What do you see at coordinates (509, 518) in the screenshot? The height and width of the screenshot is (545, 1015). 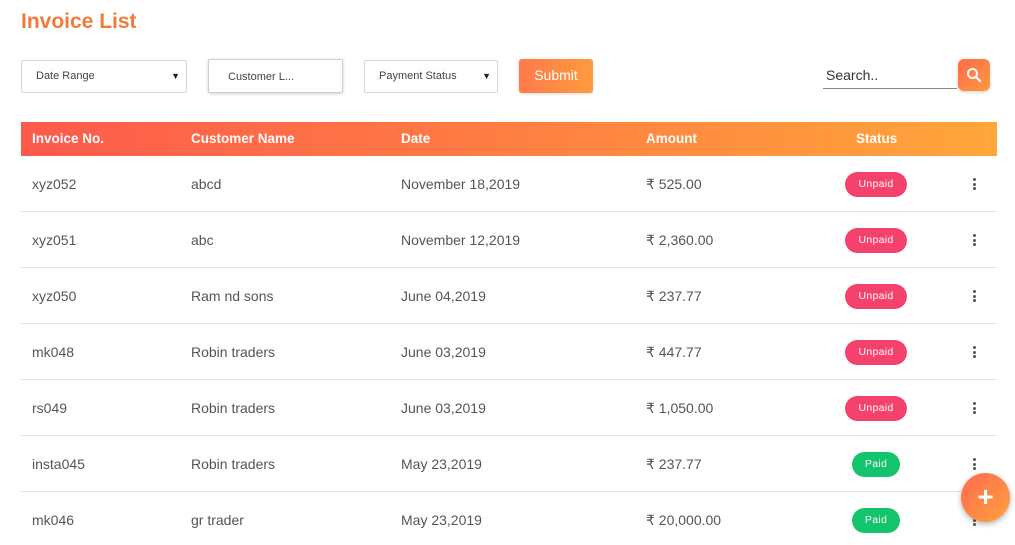 I see `table-row: mk046 gr trader May 23,2019 ₹ 20,000.00 Paid` at bounding box center [509, 518].